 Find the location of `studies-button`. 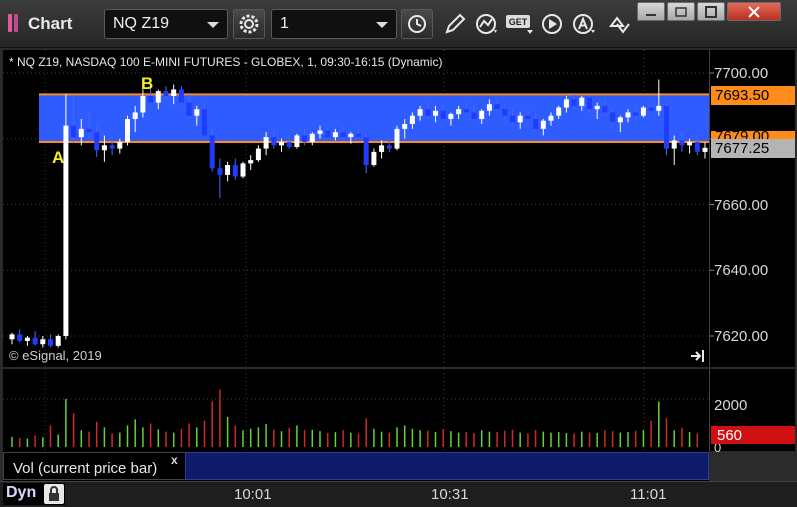

studies-button is located at coordinates (487, 24).